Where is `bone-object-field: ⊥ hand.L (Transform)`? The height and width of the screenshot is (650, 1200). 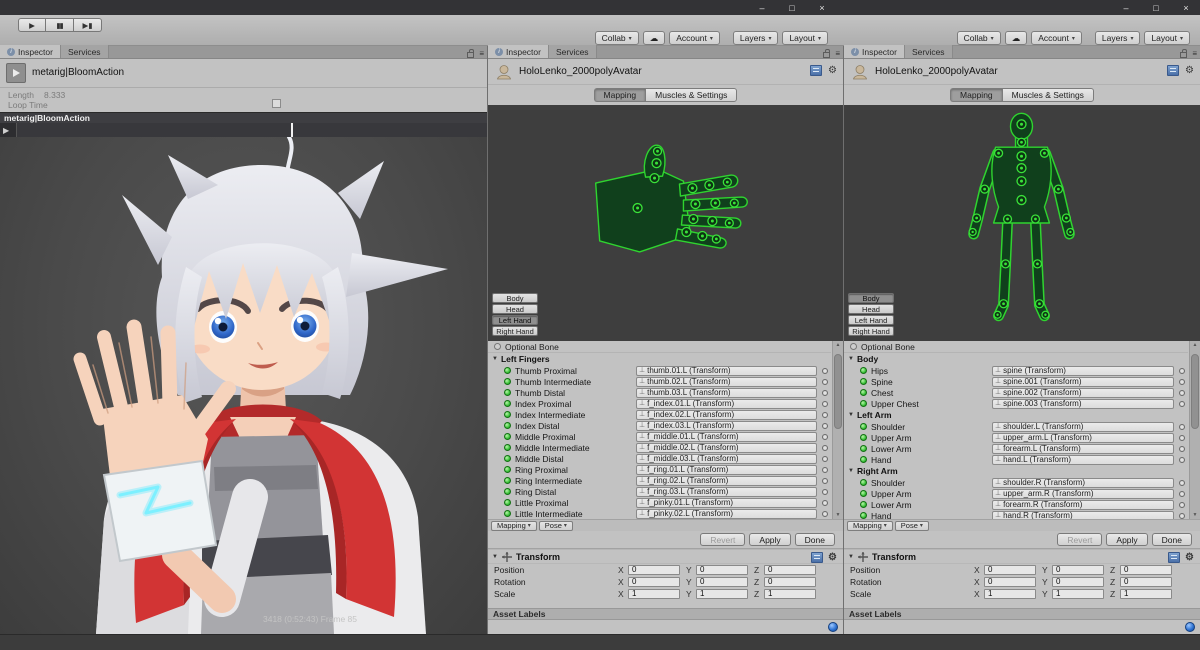 bone-object-field: ⊥ hand.L (Transform) is located at coordinates (1083, 460).